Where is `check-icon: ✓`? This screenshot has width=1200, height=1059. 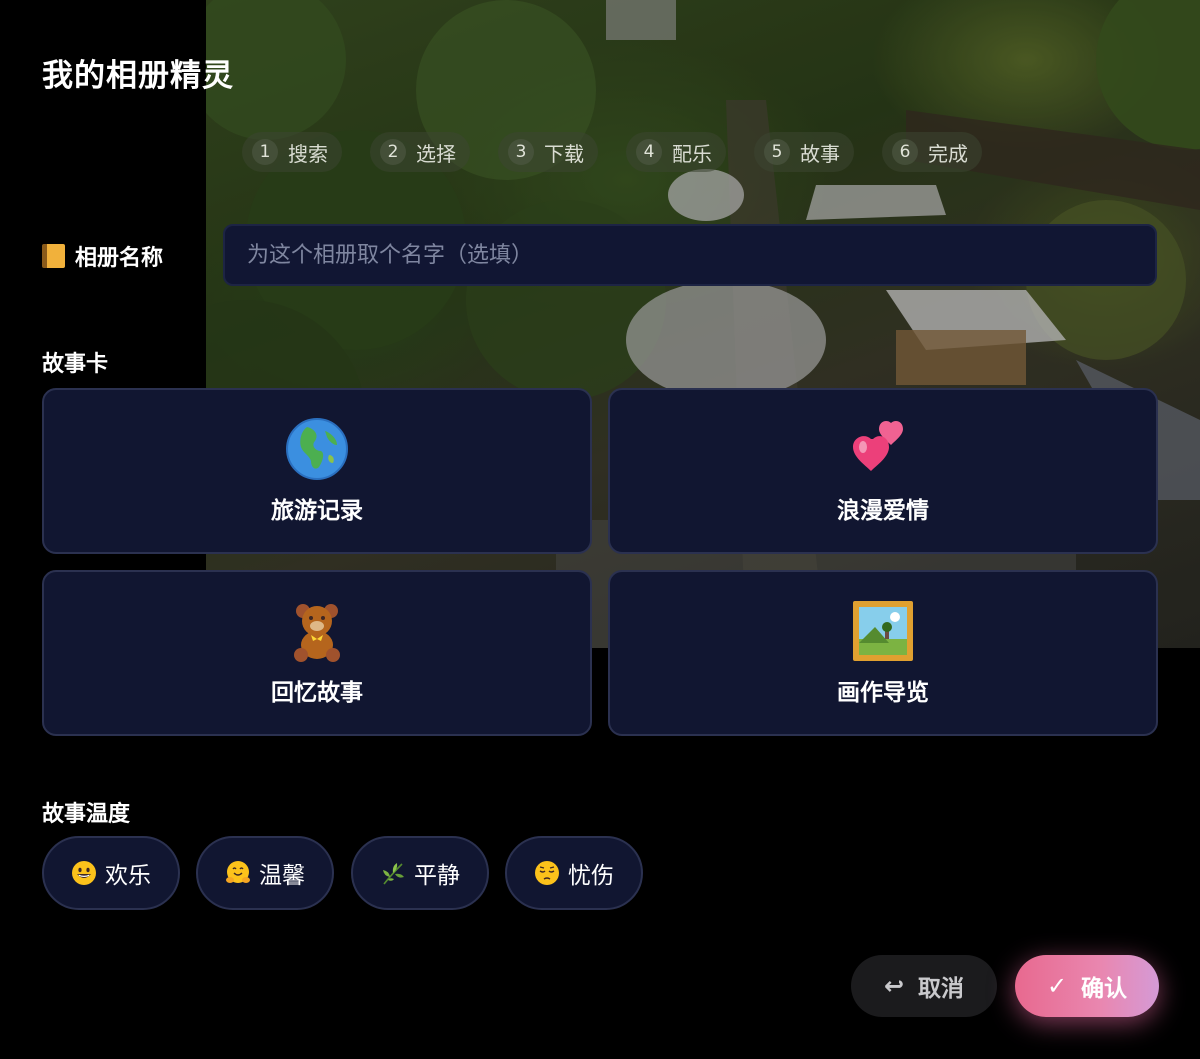
check-icon: ✓ is located at coordinates (1057, 986).